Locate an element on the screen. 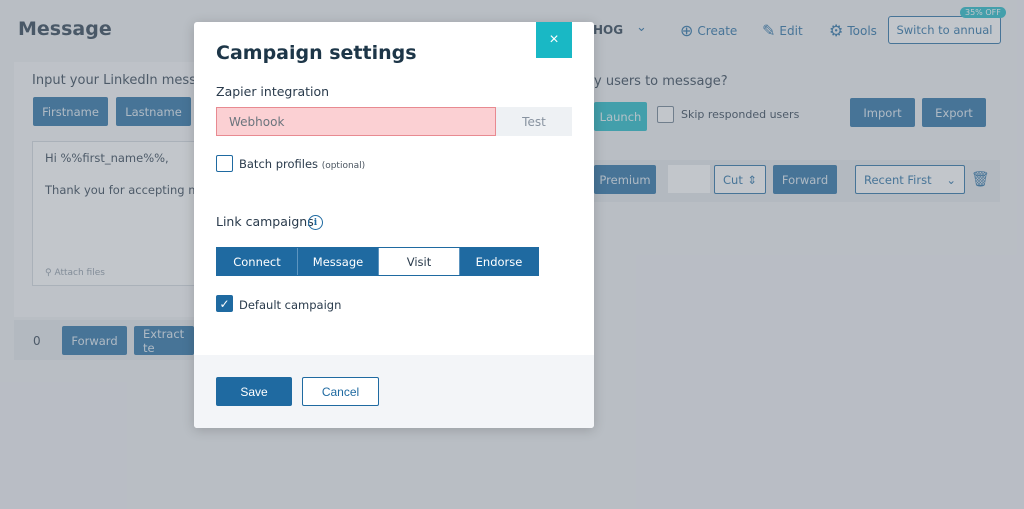 Image resolution: width=1024 pixels, height=509 pixels. default-campaign-label: Default campaign is located at coordinates (290, 305).